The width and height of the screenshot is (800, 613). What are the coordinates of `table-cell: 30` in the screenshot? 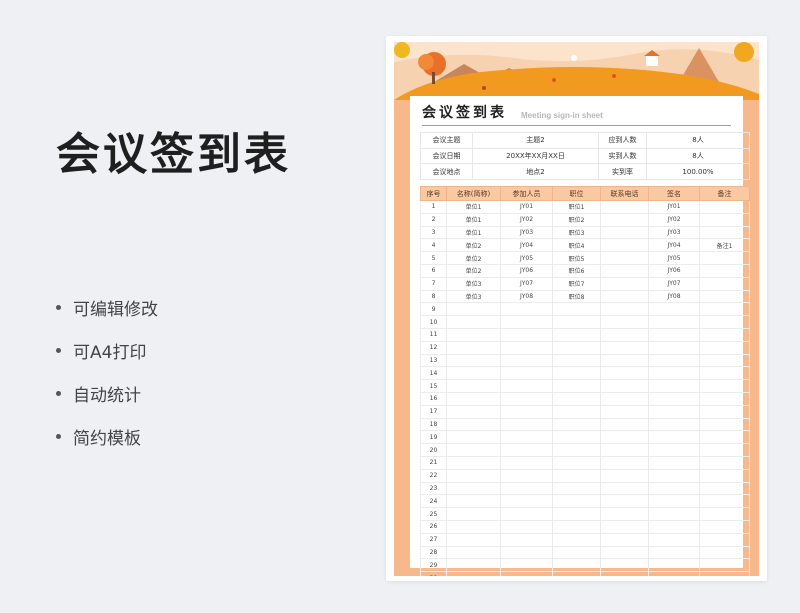 It's located at (433, 573).